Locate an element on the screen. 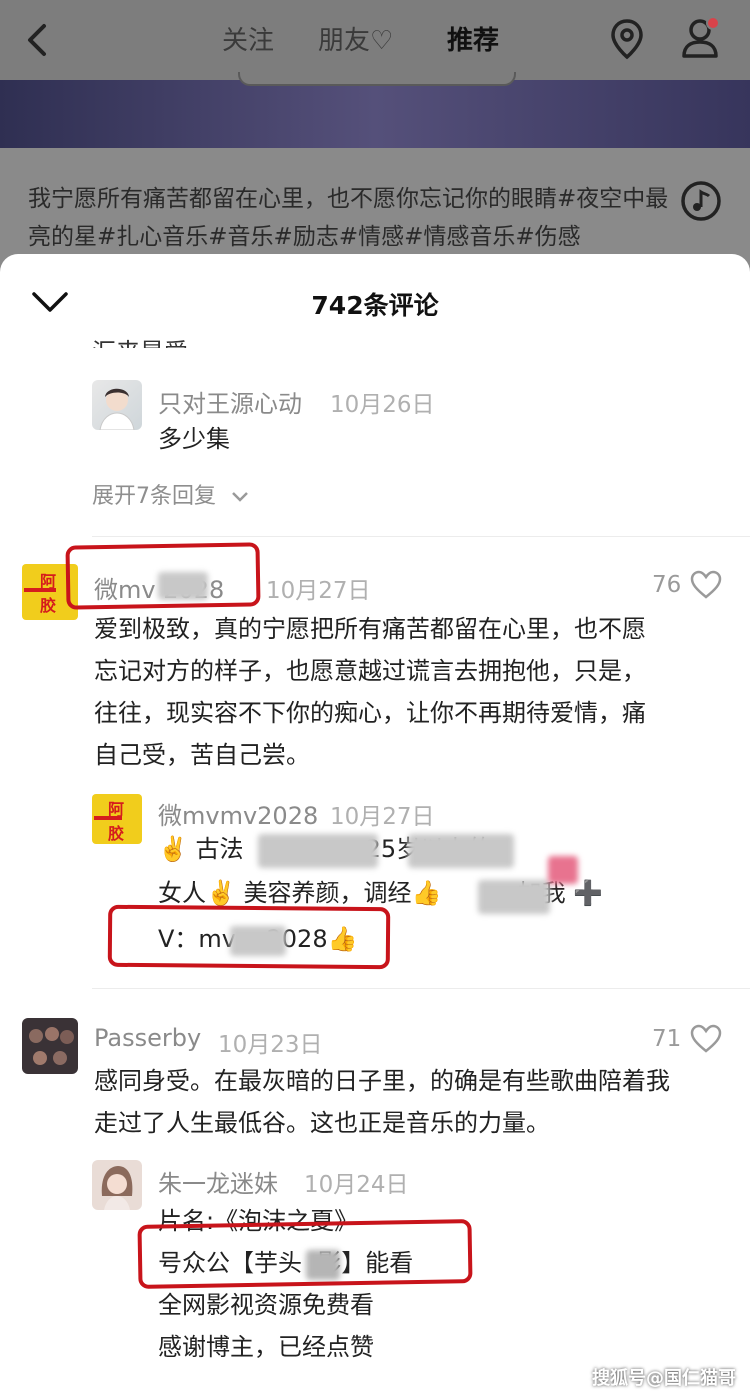  like-count: 71 is located at coordinates (667, 1039).